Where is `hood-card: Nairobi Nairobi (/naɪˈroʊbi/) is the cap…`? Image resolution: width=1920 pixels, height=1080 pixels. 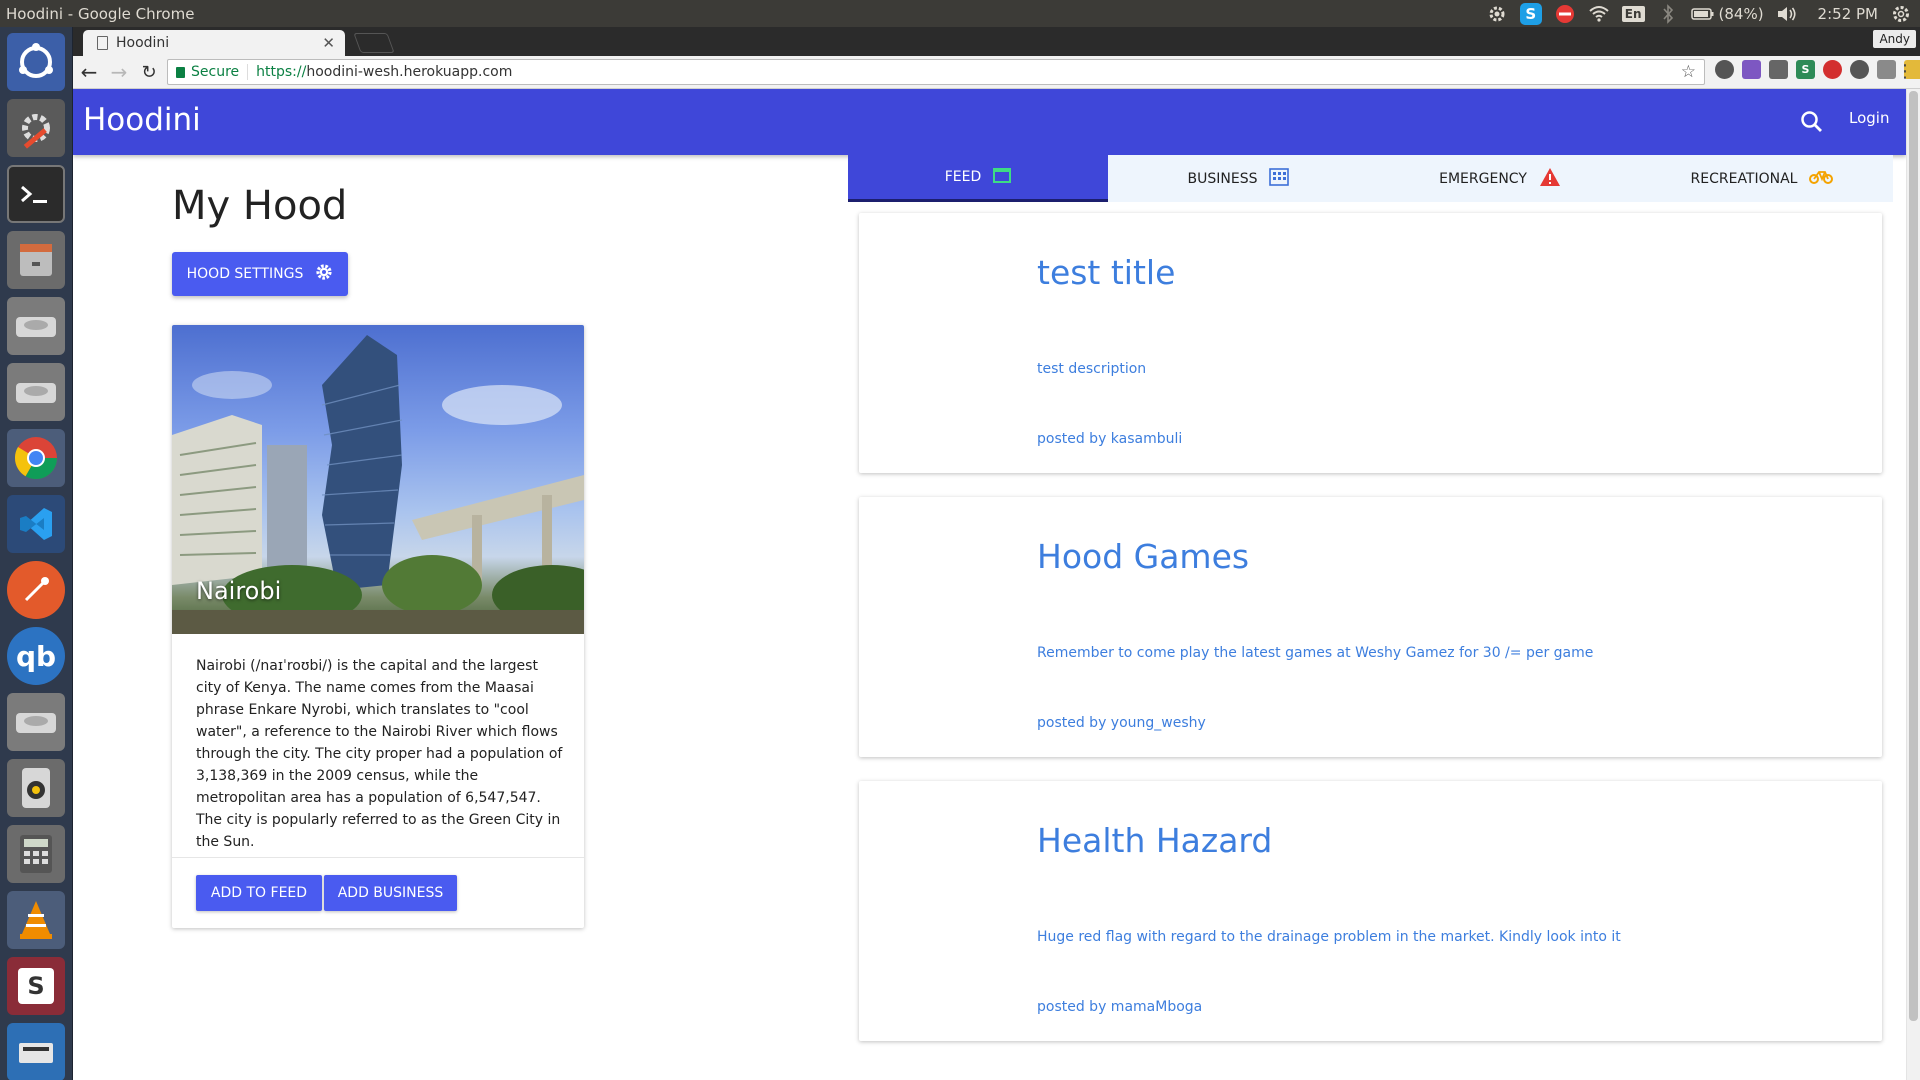 hood-card: Nairobi Nairobi (/naɪˈroʊbi/) is the cap… is located at coordinates (378, 626).